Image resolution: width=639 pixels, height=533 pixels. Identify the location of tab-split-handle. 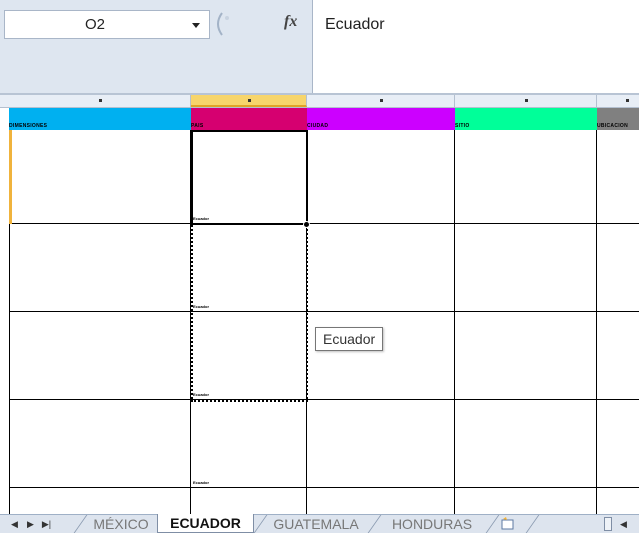
(608, 524).